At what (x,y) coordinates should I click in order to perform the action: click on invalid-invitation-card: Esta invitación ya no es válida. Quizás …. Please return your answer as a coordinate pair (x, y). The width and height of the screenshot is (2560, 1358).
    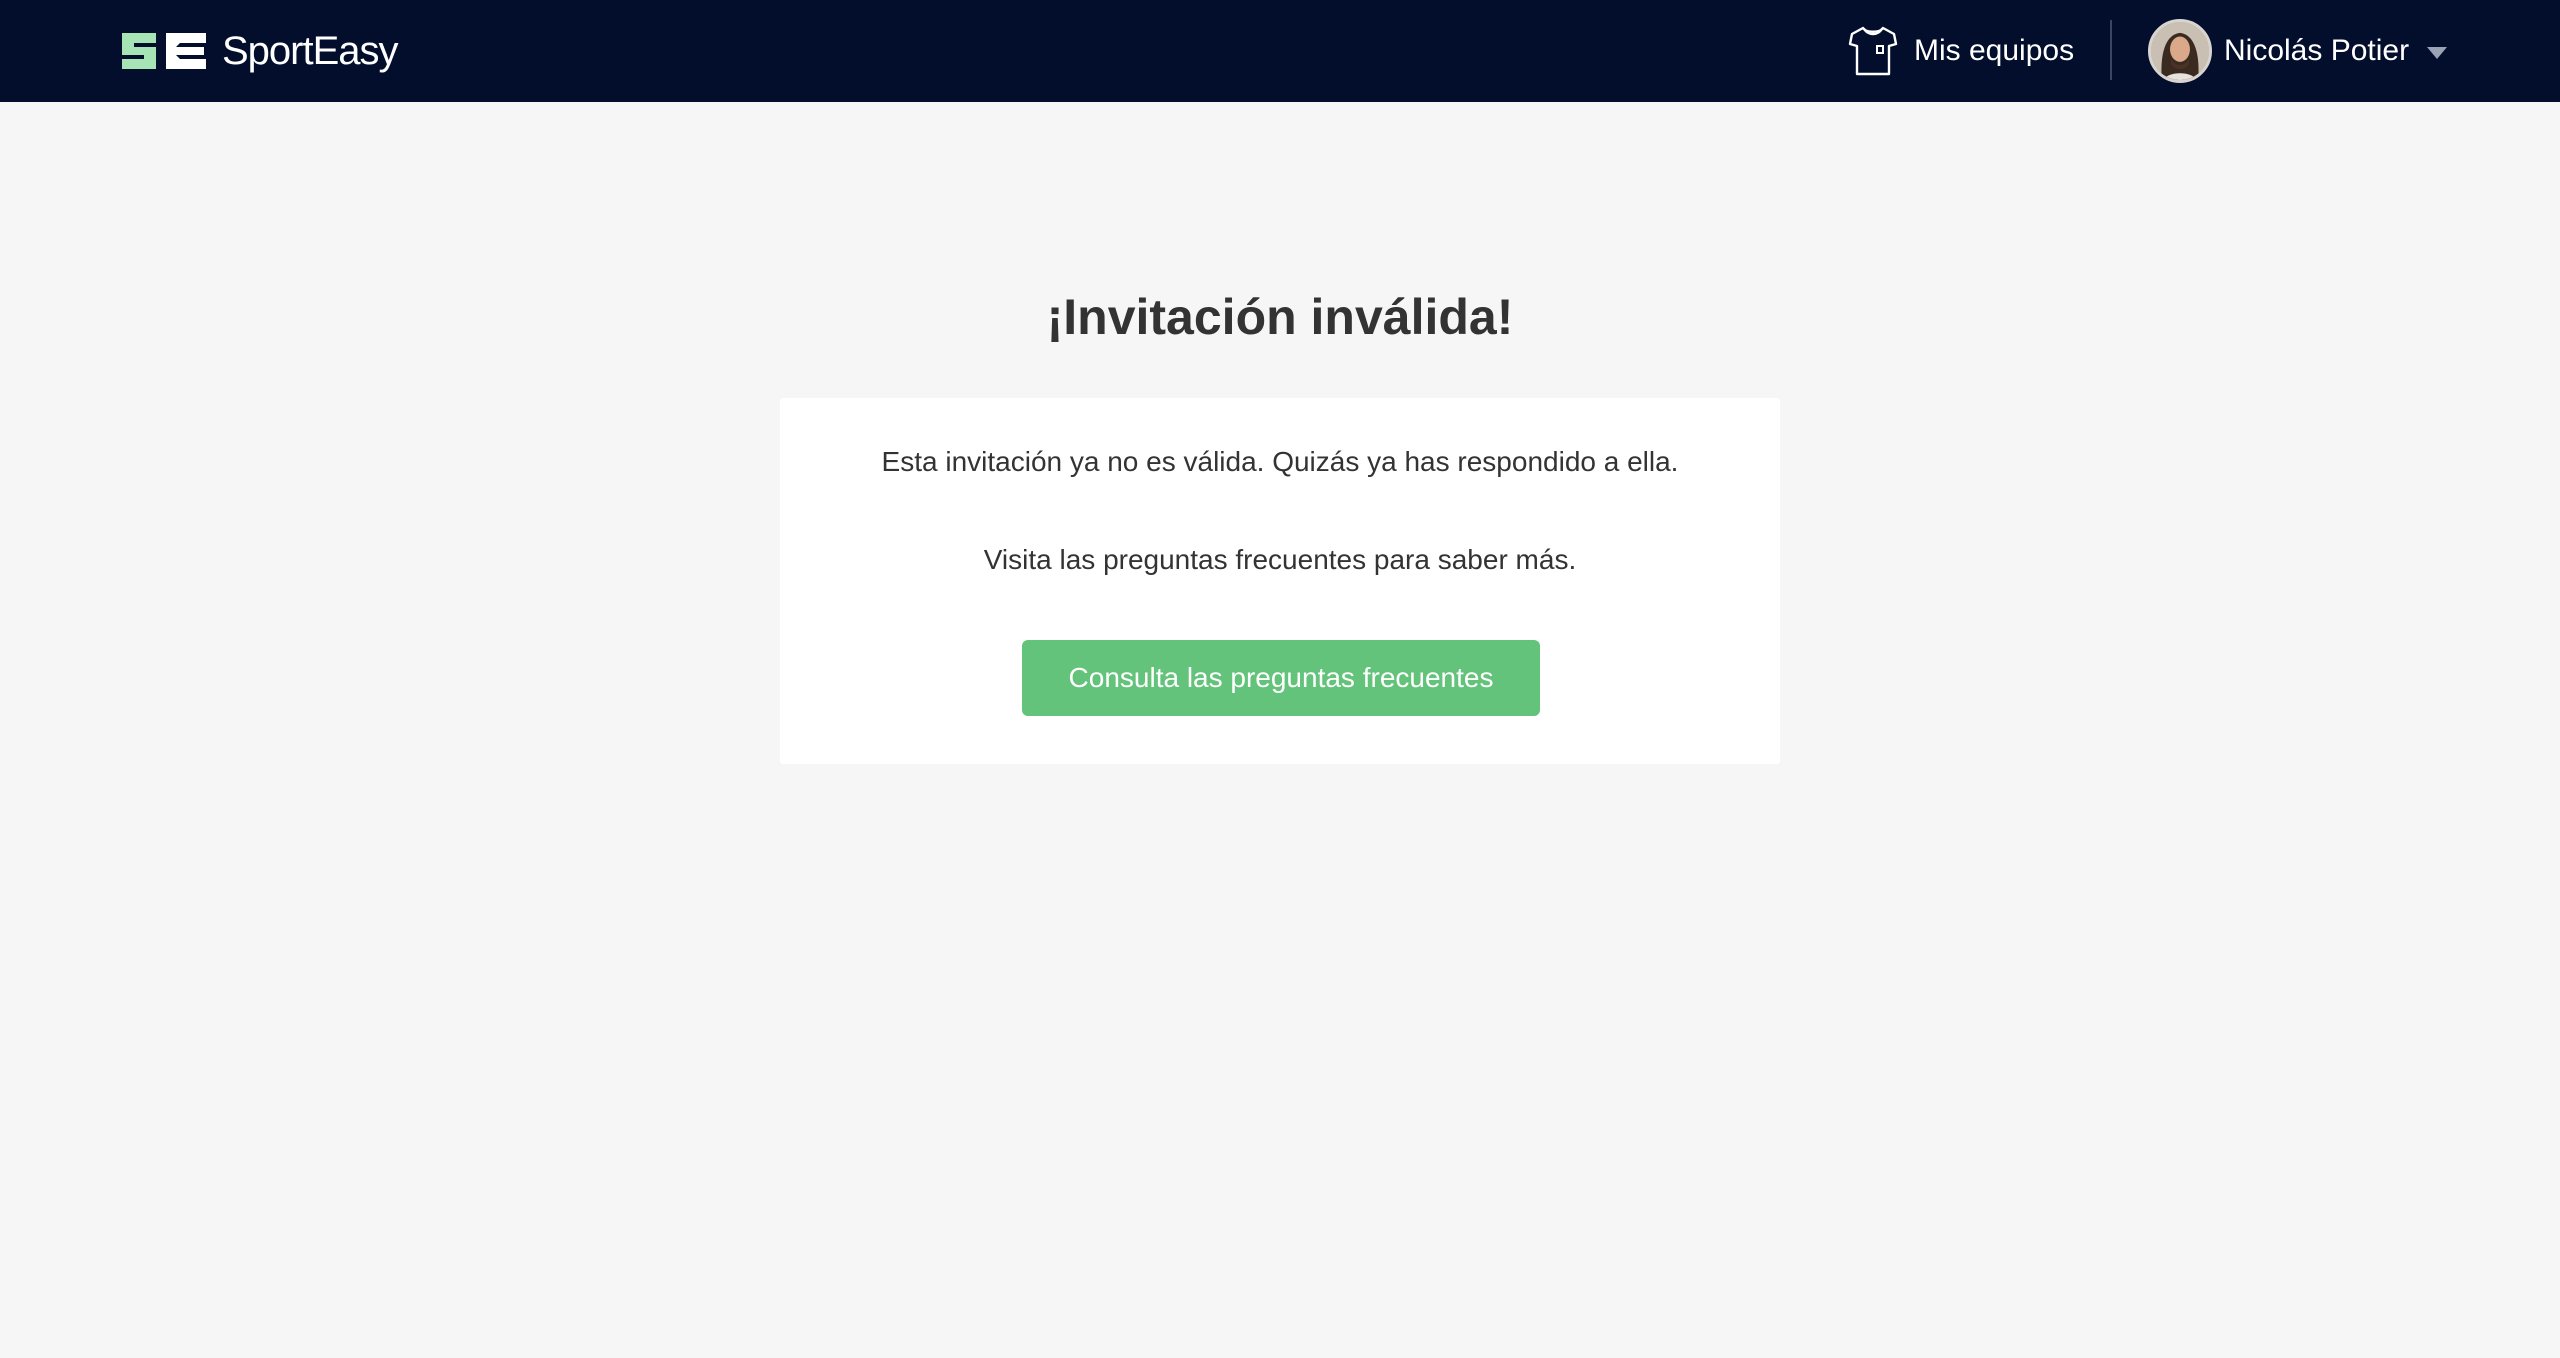
    Looking at the image, I should click on (1280, 581).